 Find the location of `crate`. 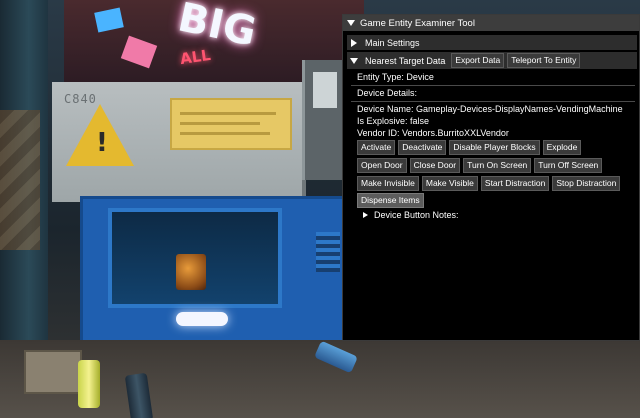

crate is located at coordinates (53, 372).